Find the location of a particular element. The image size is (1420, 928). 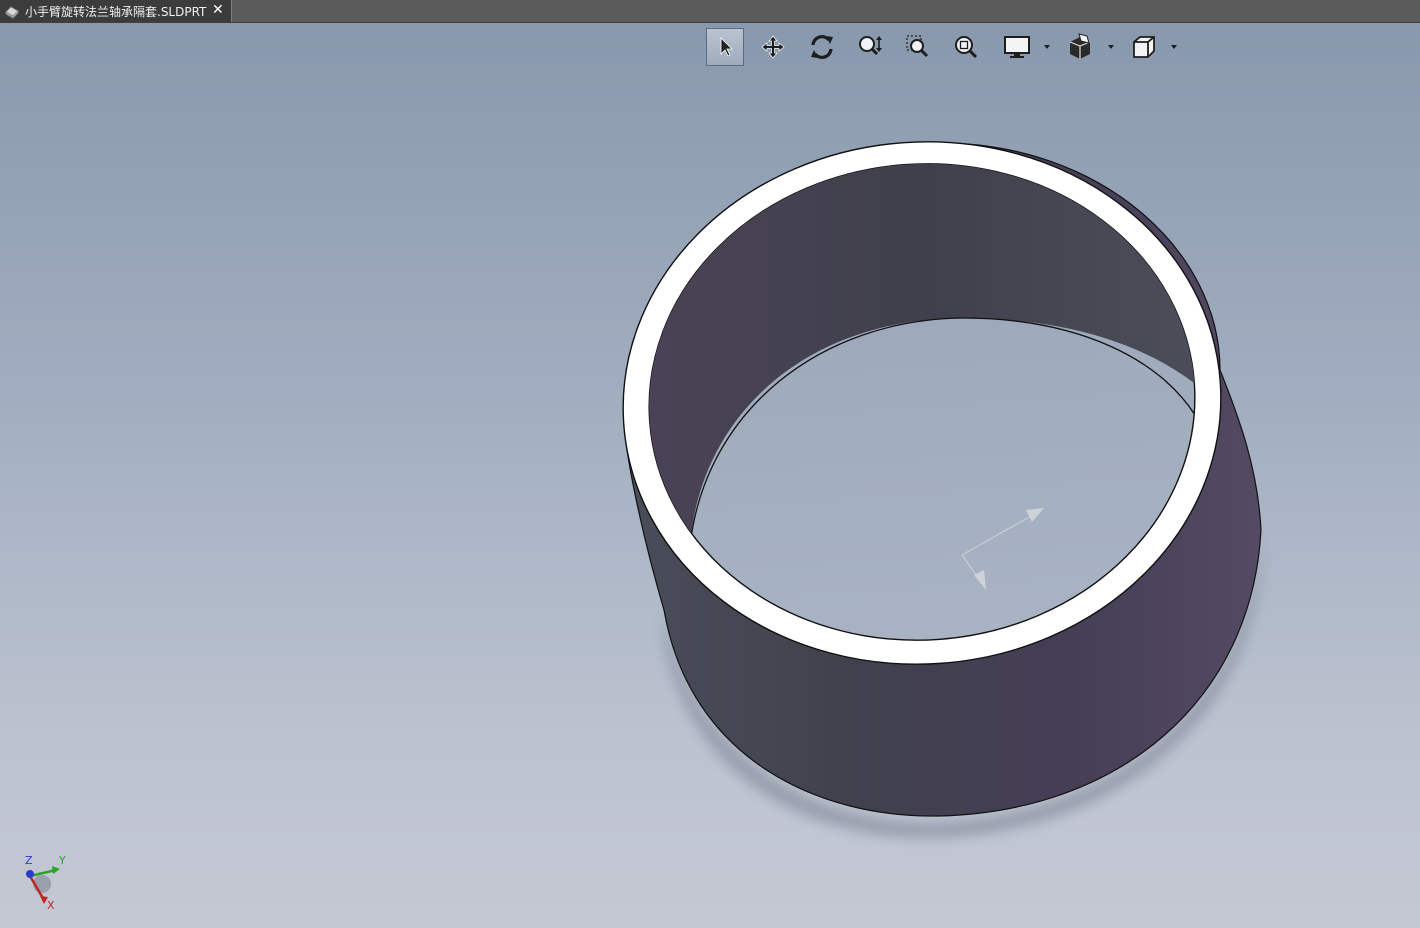

coordinate-triad: Z Y X is located at coordinates (45, 883).